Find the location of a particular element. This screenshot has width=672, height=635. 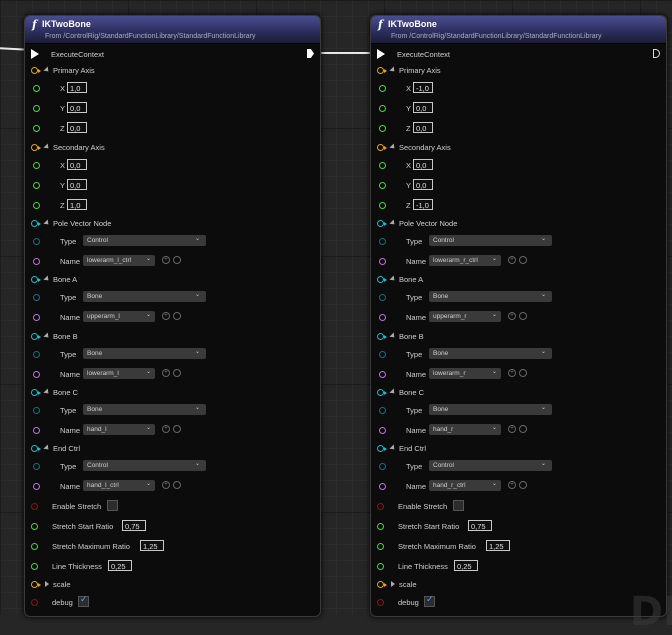

primary-axis-pin is located at coordinates (382, 70).